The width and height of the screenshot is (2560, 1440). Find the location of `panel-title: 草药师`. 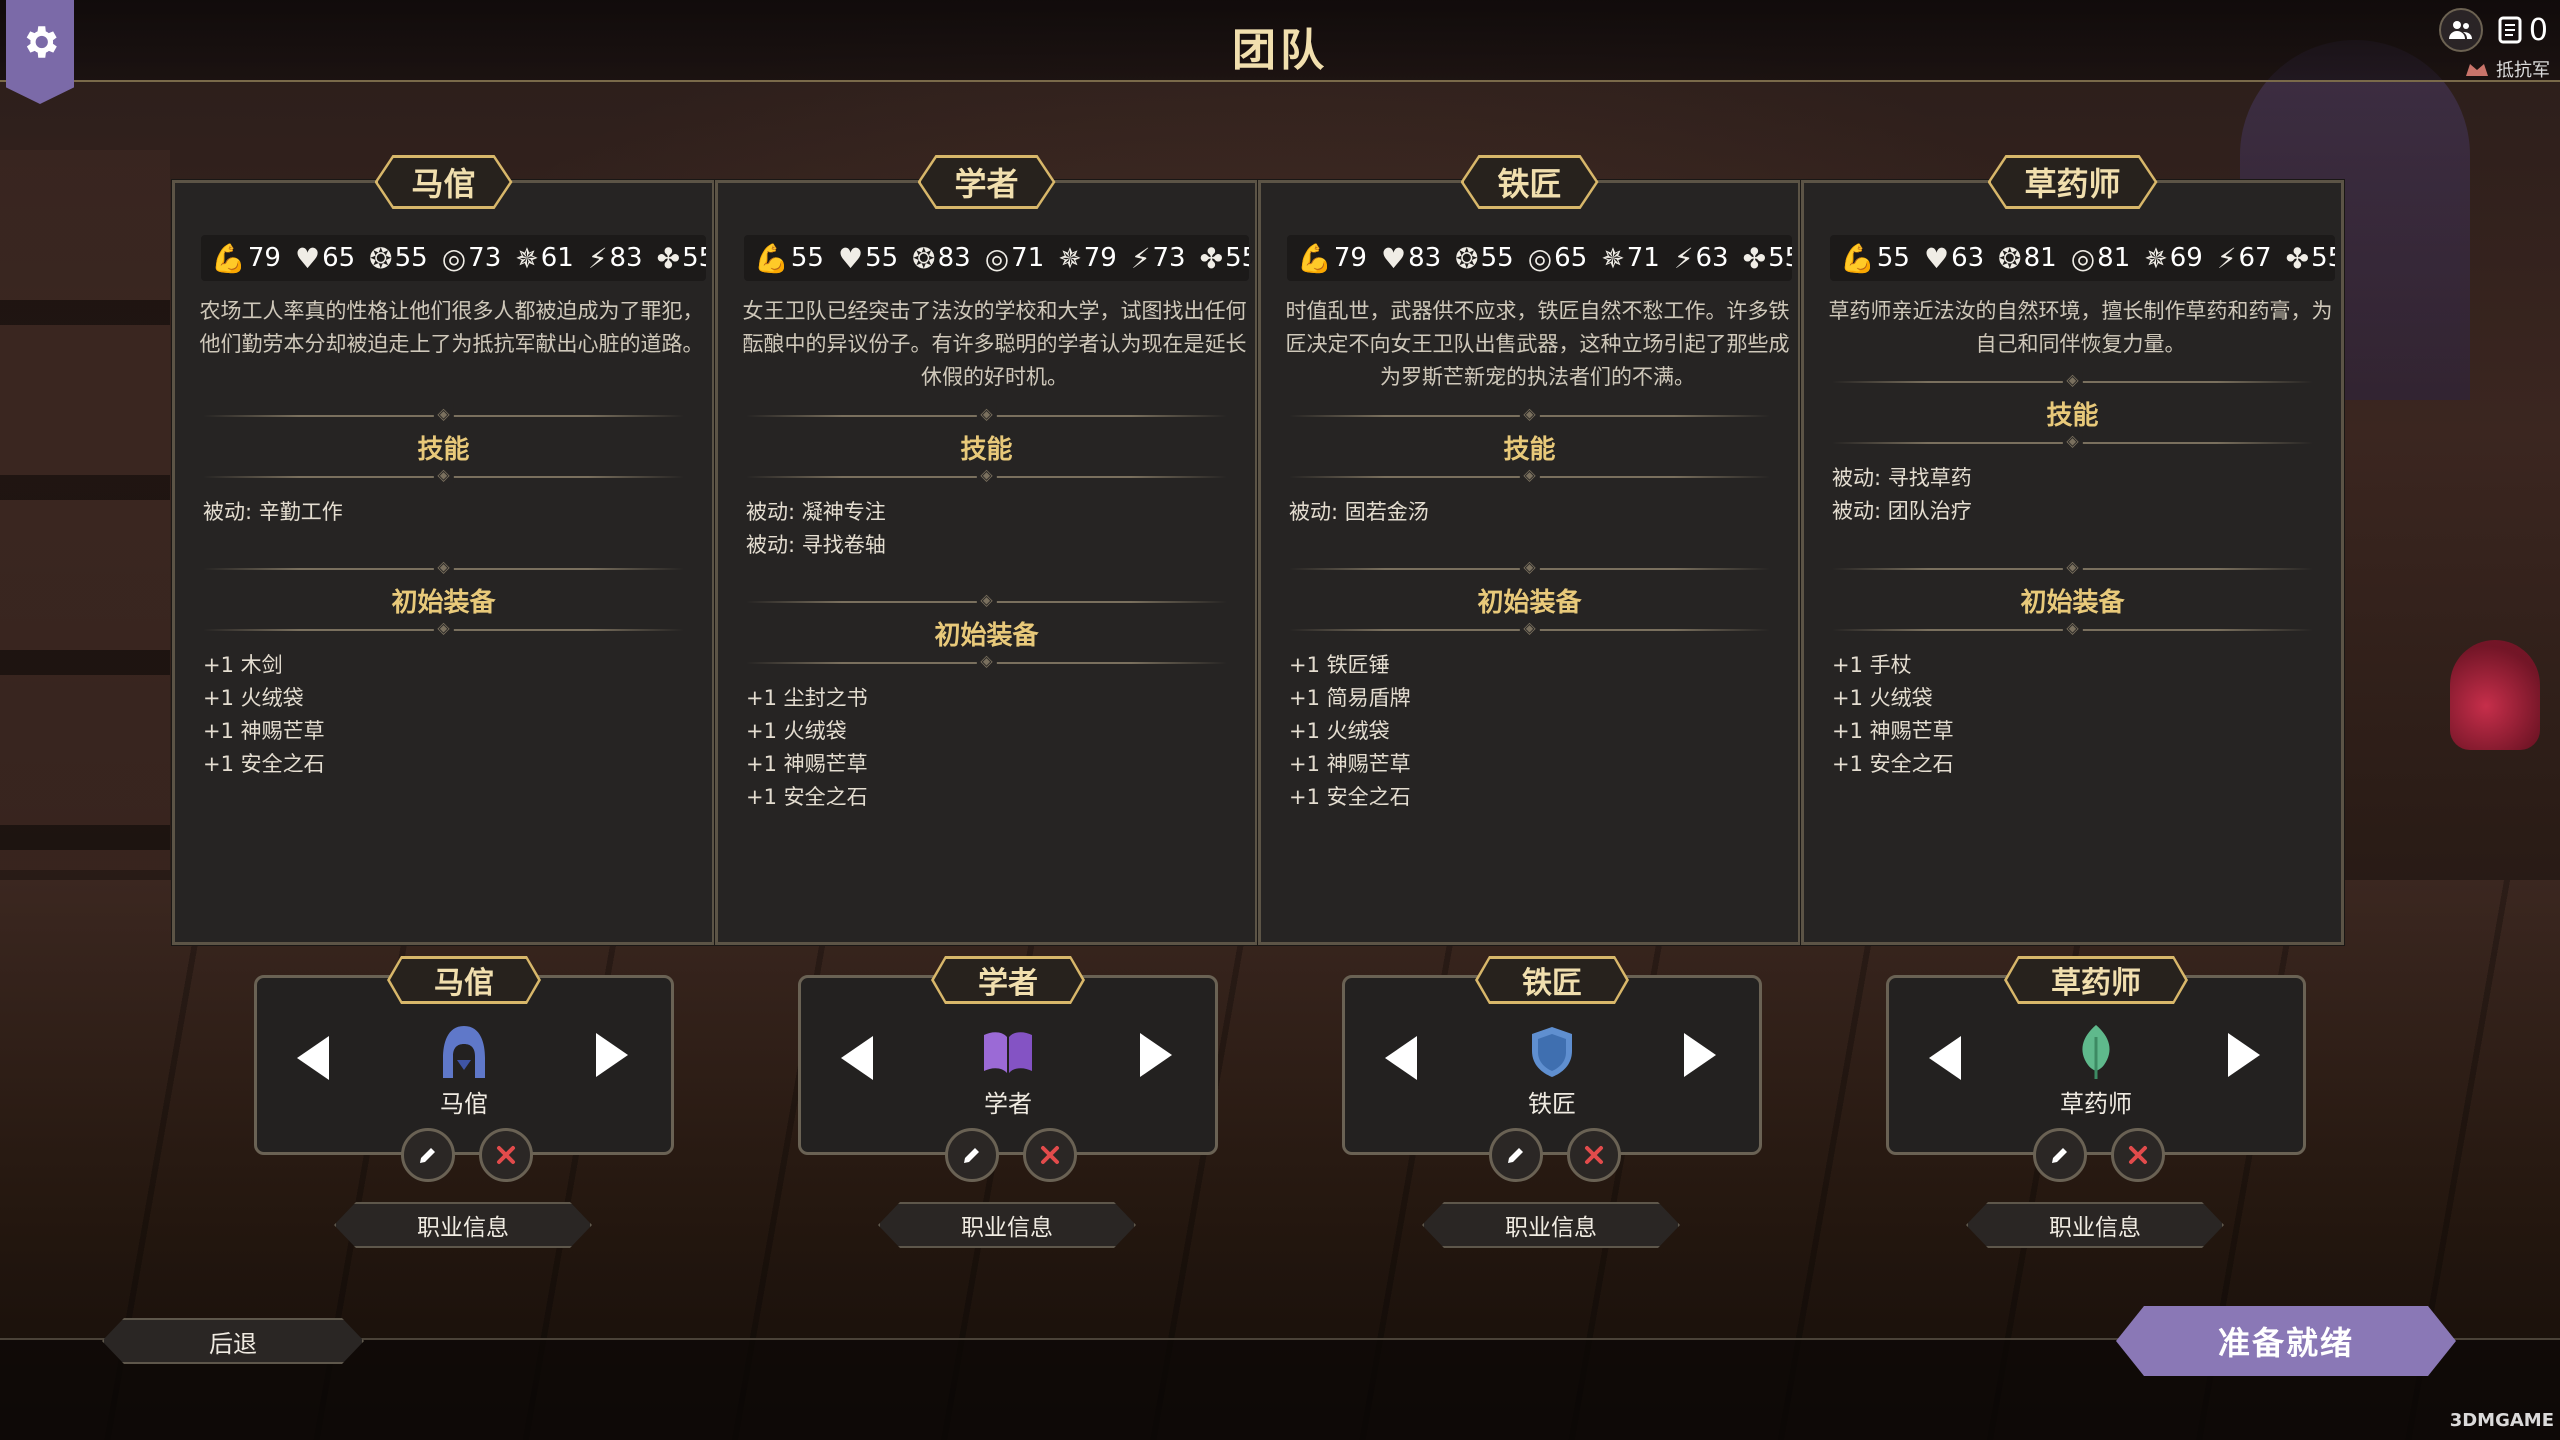

panel-title: 草药师 is located at coordinates (2072, 182).